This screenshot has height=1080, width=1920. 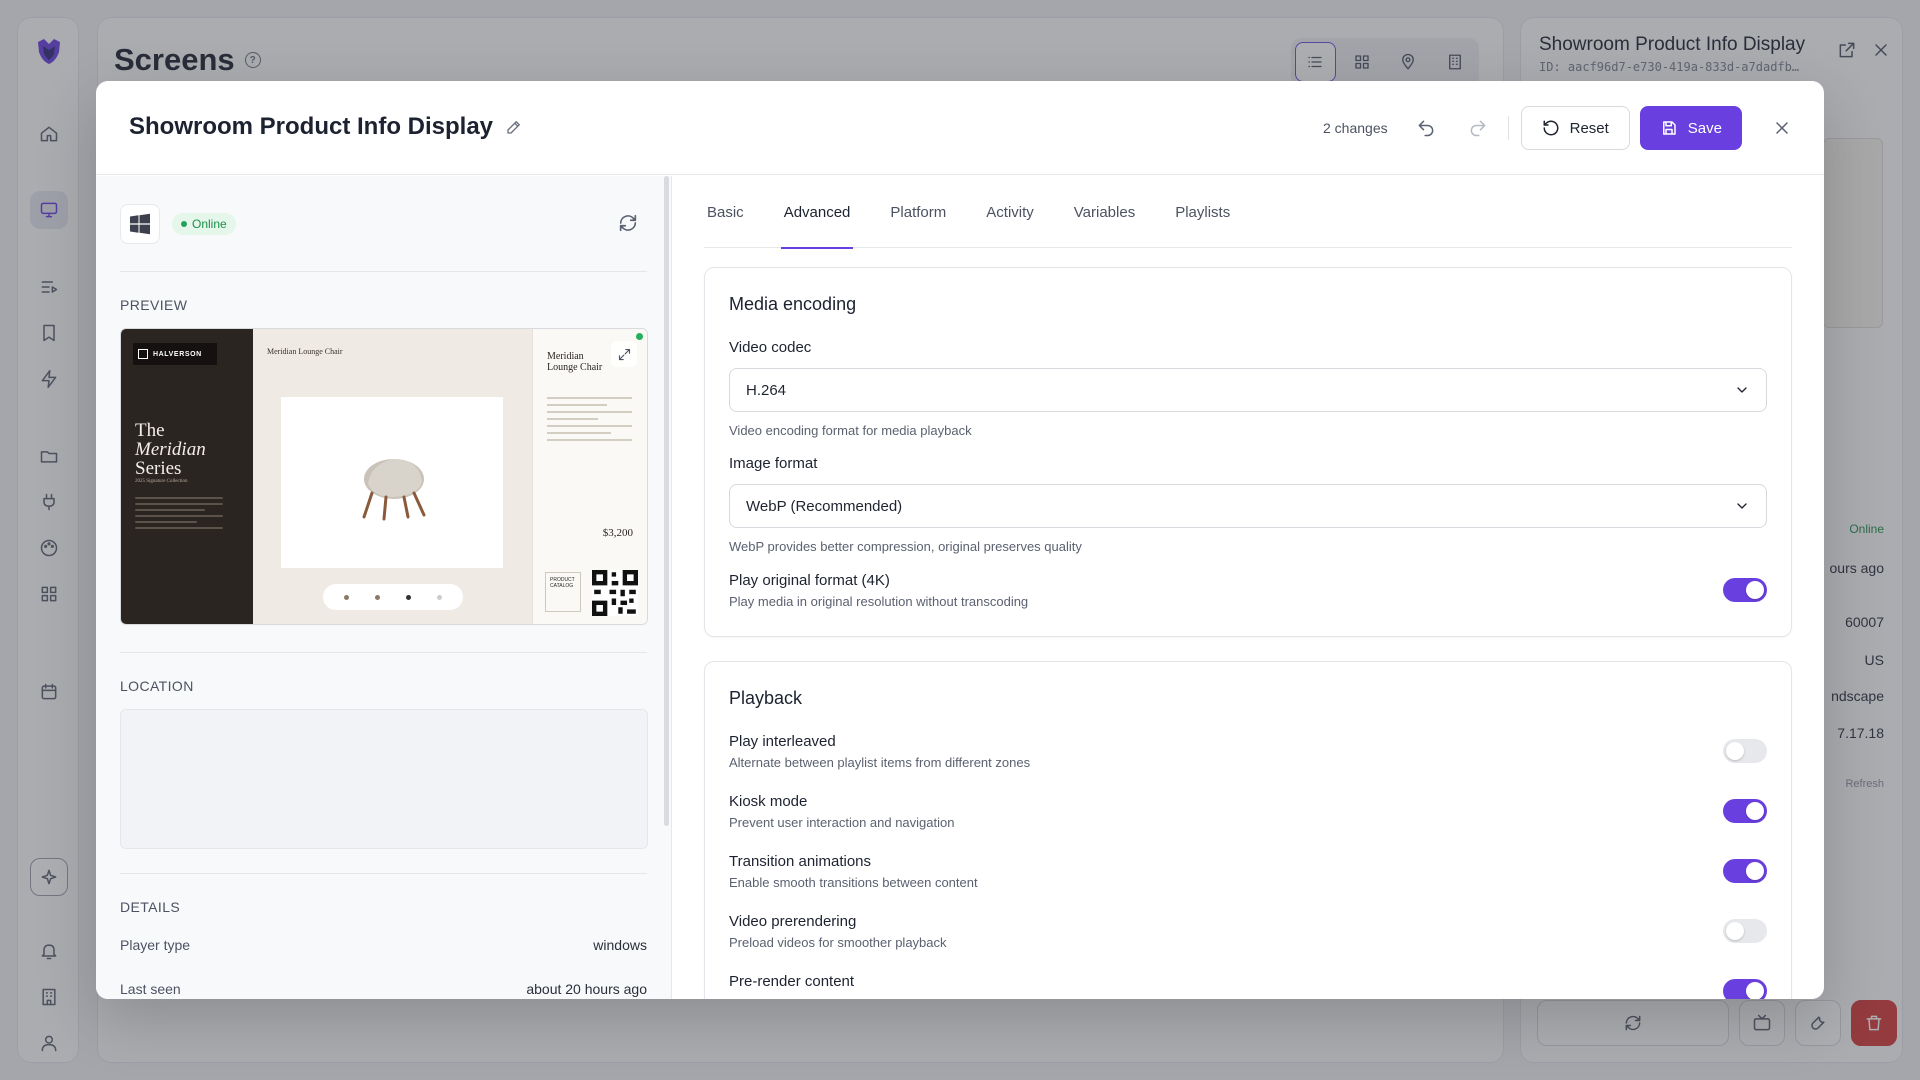 I want to click on kiosk-mode-toggle, so click(x=1745, y=811).